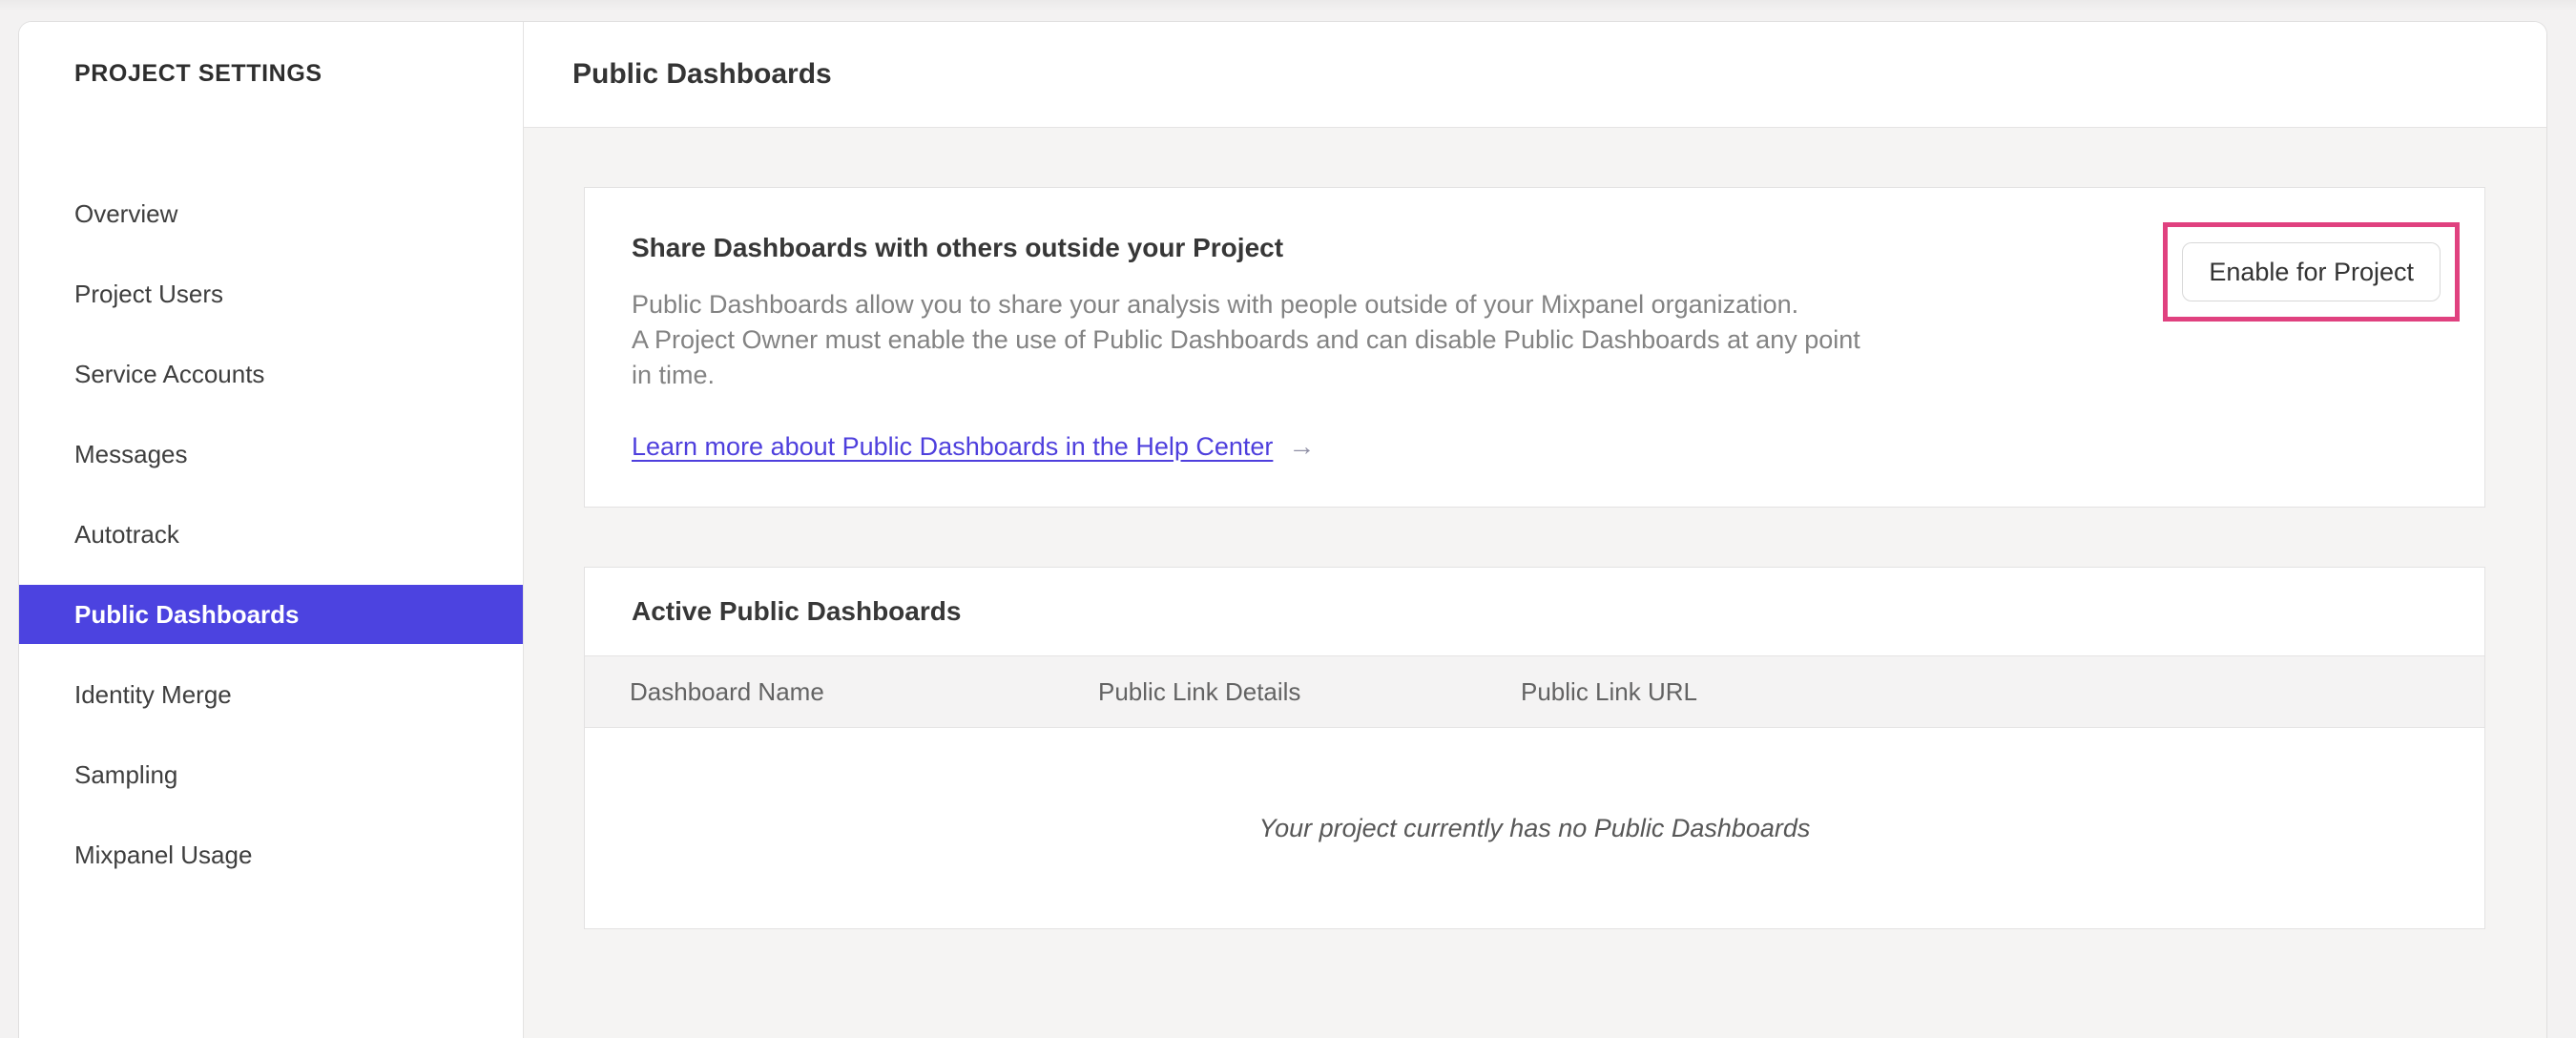  Describe the element at coordinates (1534, 611) in the screenshot. I see `active-card-title-row: Active Public Dashboards` at that location.